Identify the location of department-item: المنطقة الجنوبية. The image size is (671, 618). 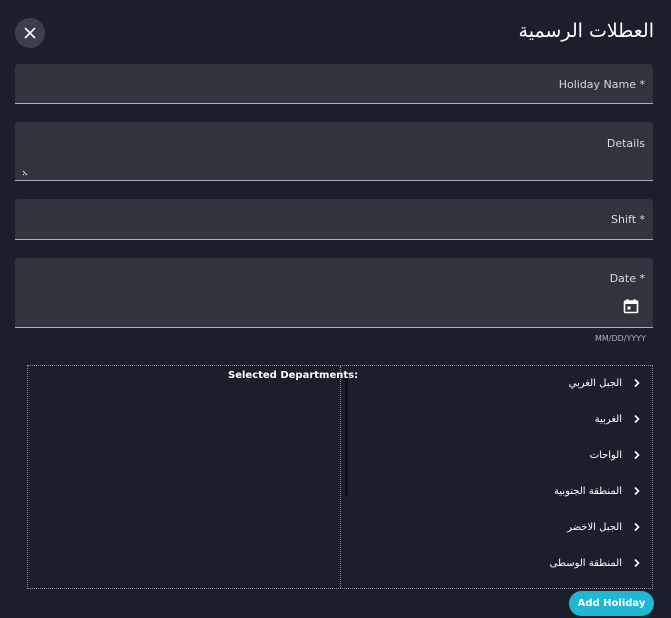
(598, 491).